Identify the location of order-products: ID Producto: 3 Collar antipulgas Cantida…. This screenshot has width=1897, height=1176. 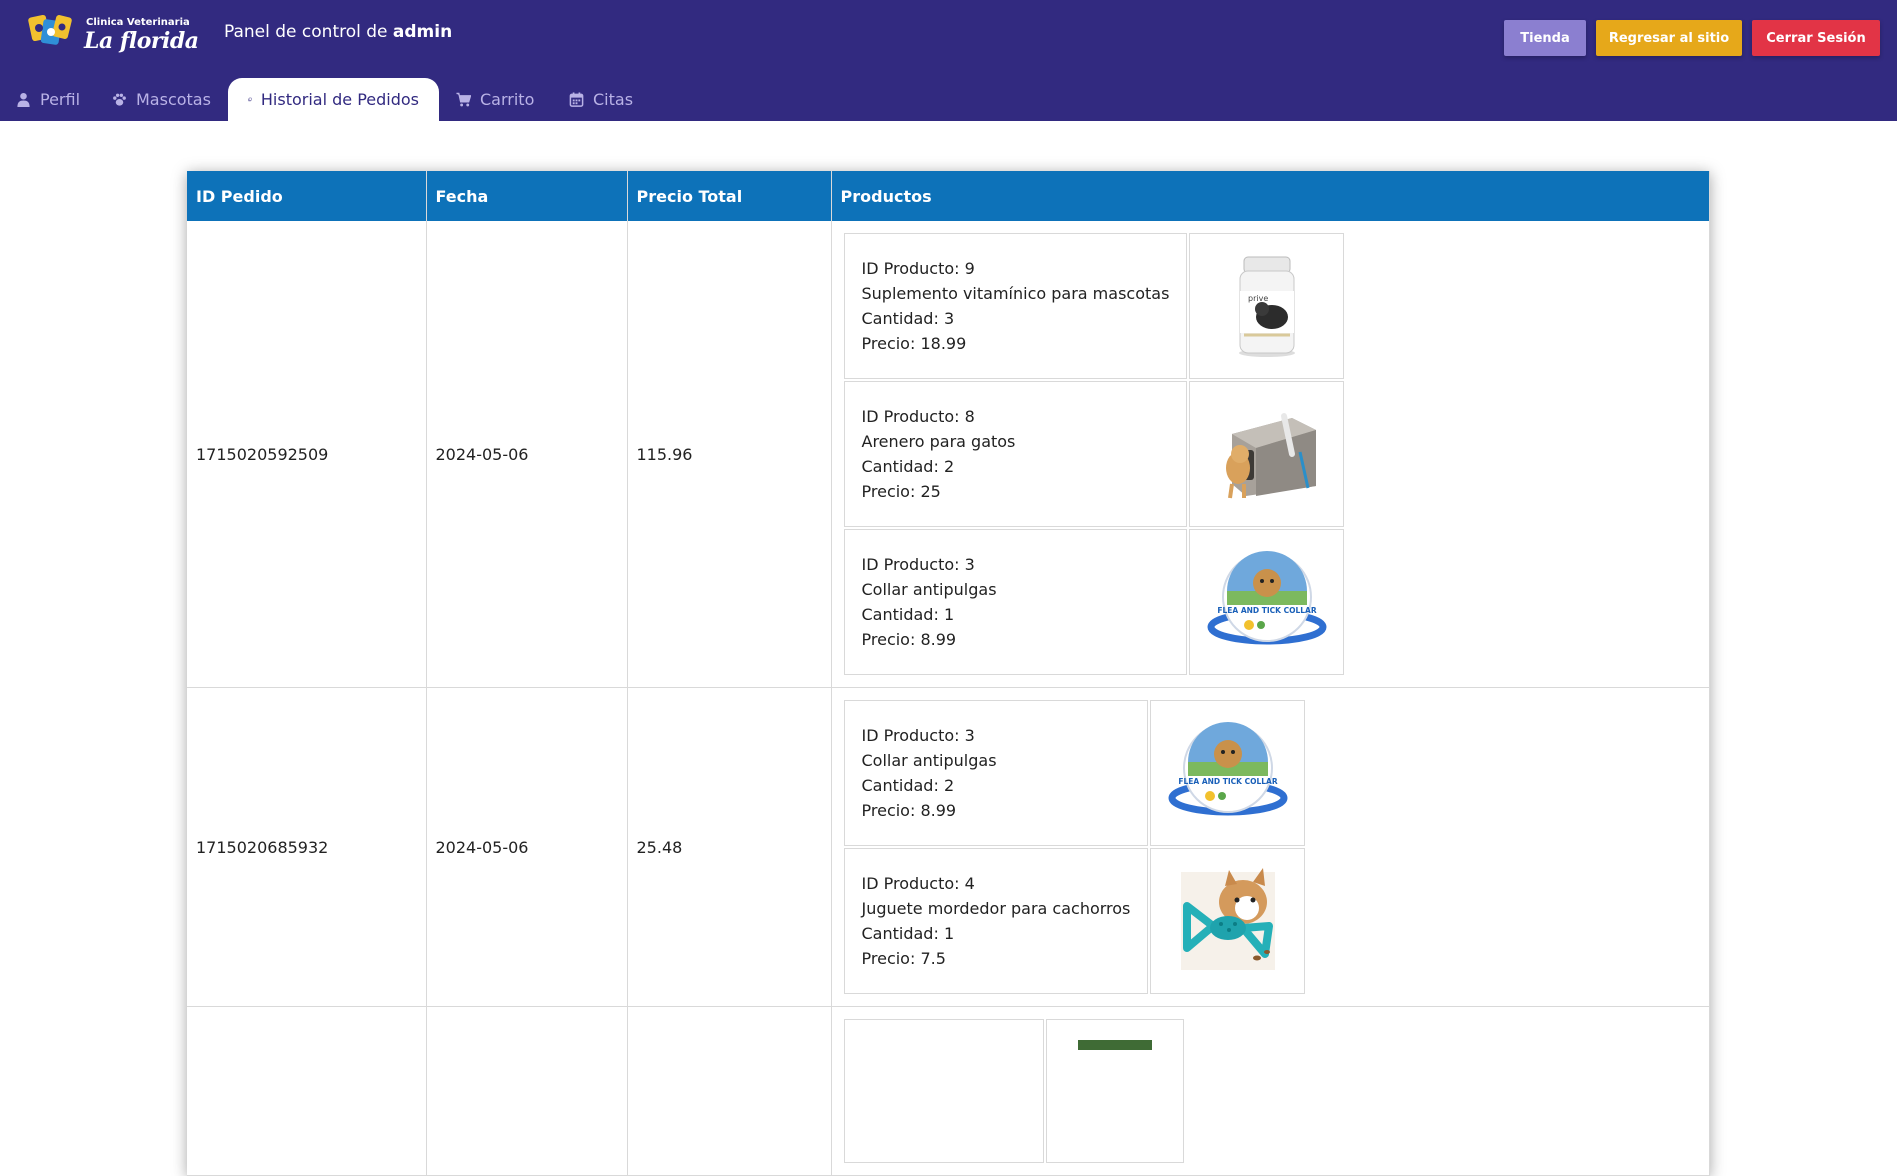
(1270, 847).